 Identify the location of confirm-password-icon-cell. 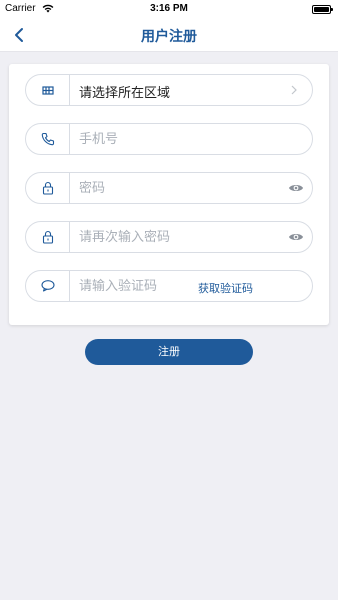
(48, 237).